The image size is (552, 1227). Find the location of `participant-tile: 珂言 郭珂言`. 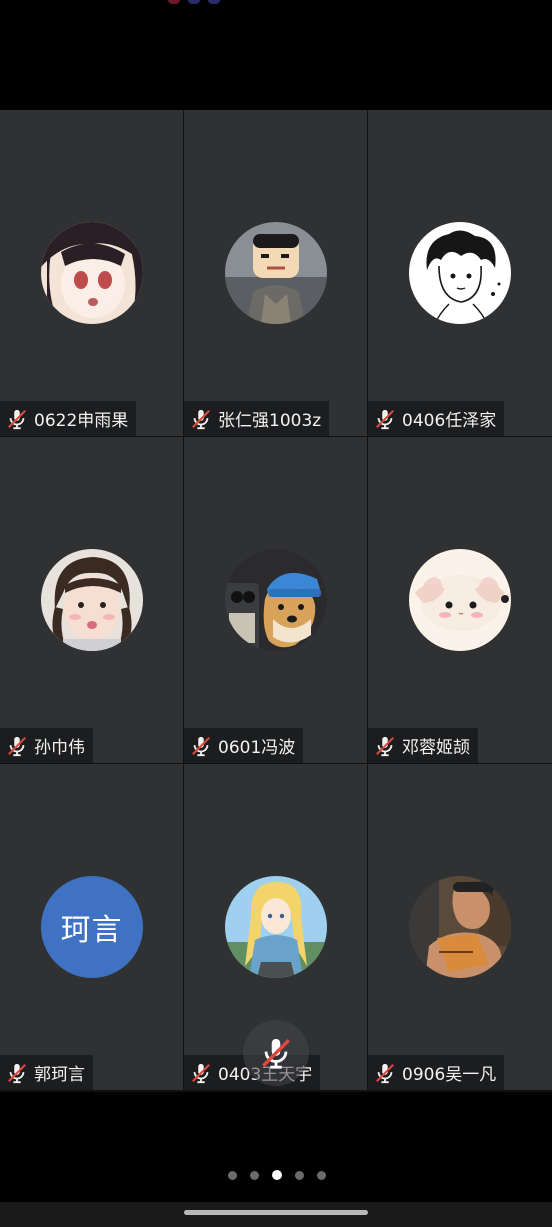

participant-tile: 珂言 郭珂言 is located at coordinates (91, 927).